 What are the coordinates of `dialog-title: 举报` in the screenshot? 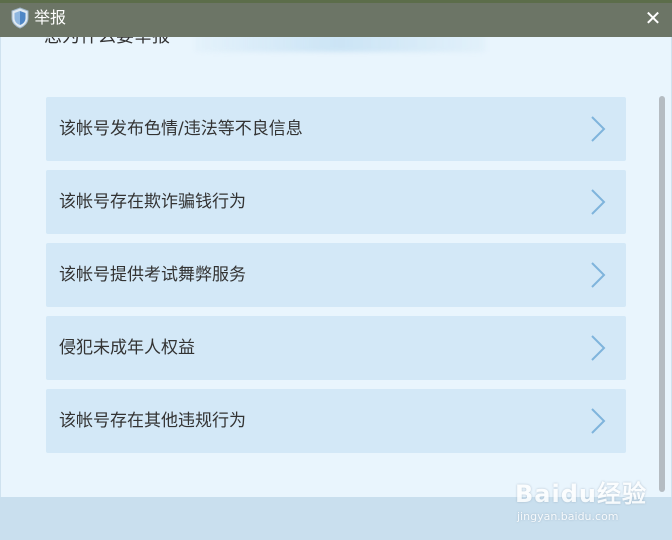 It's located at (50, 17).